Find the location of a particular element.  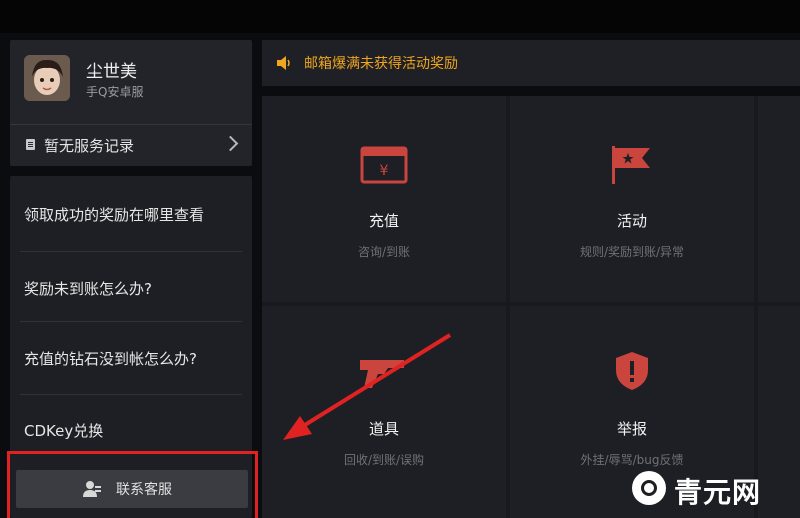

annotation-arrow is located at coordinates (367, 386).